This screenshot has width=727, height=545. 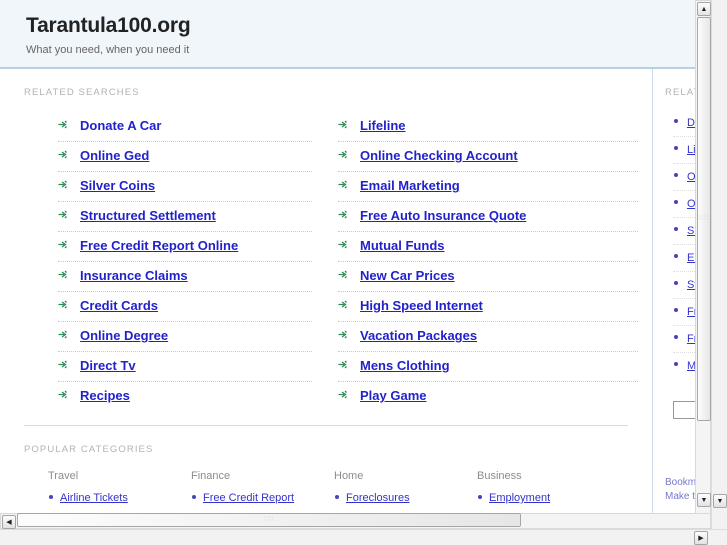 What do you see at coordinates (405, 365) in the screenshot?
I see `related-search-link: Mens Clothing` at bounding box center [405, 365].